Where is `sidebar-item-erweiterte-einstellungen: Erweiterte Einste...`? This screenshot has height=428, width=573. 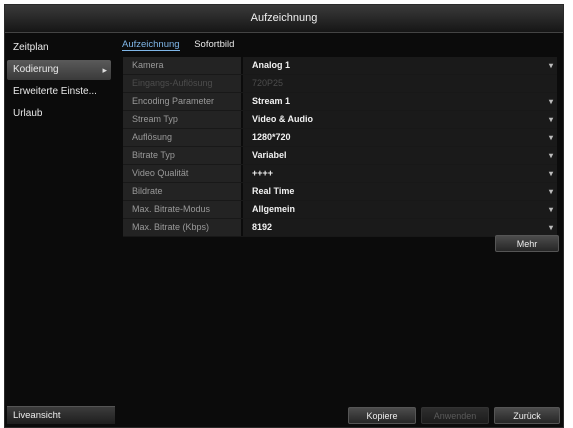
sidebar-item-erweiterte-einstellungen: Erweiterte Einste... is located at coordinates (59, 92).